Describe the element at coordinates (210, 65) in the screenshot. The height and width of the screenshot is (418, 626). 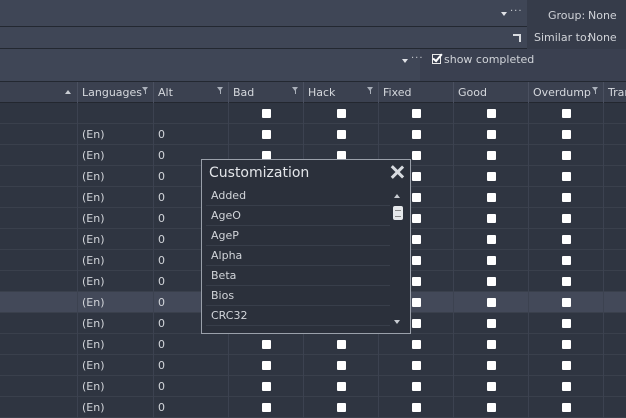
I see `search-field` at that location.